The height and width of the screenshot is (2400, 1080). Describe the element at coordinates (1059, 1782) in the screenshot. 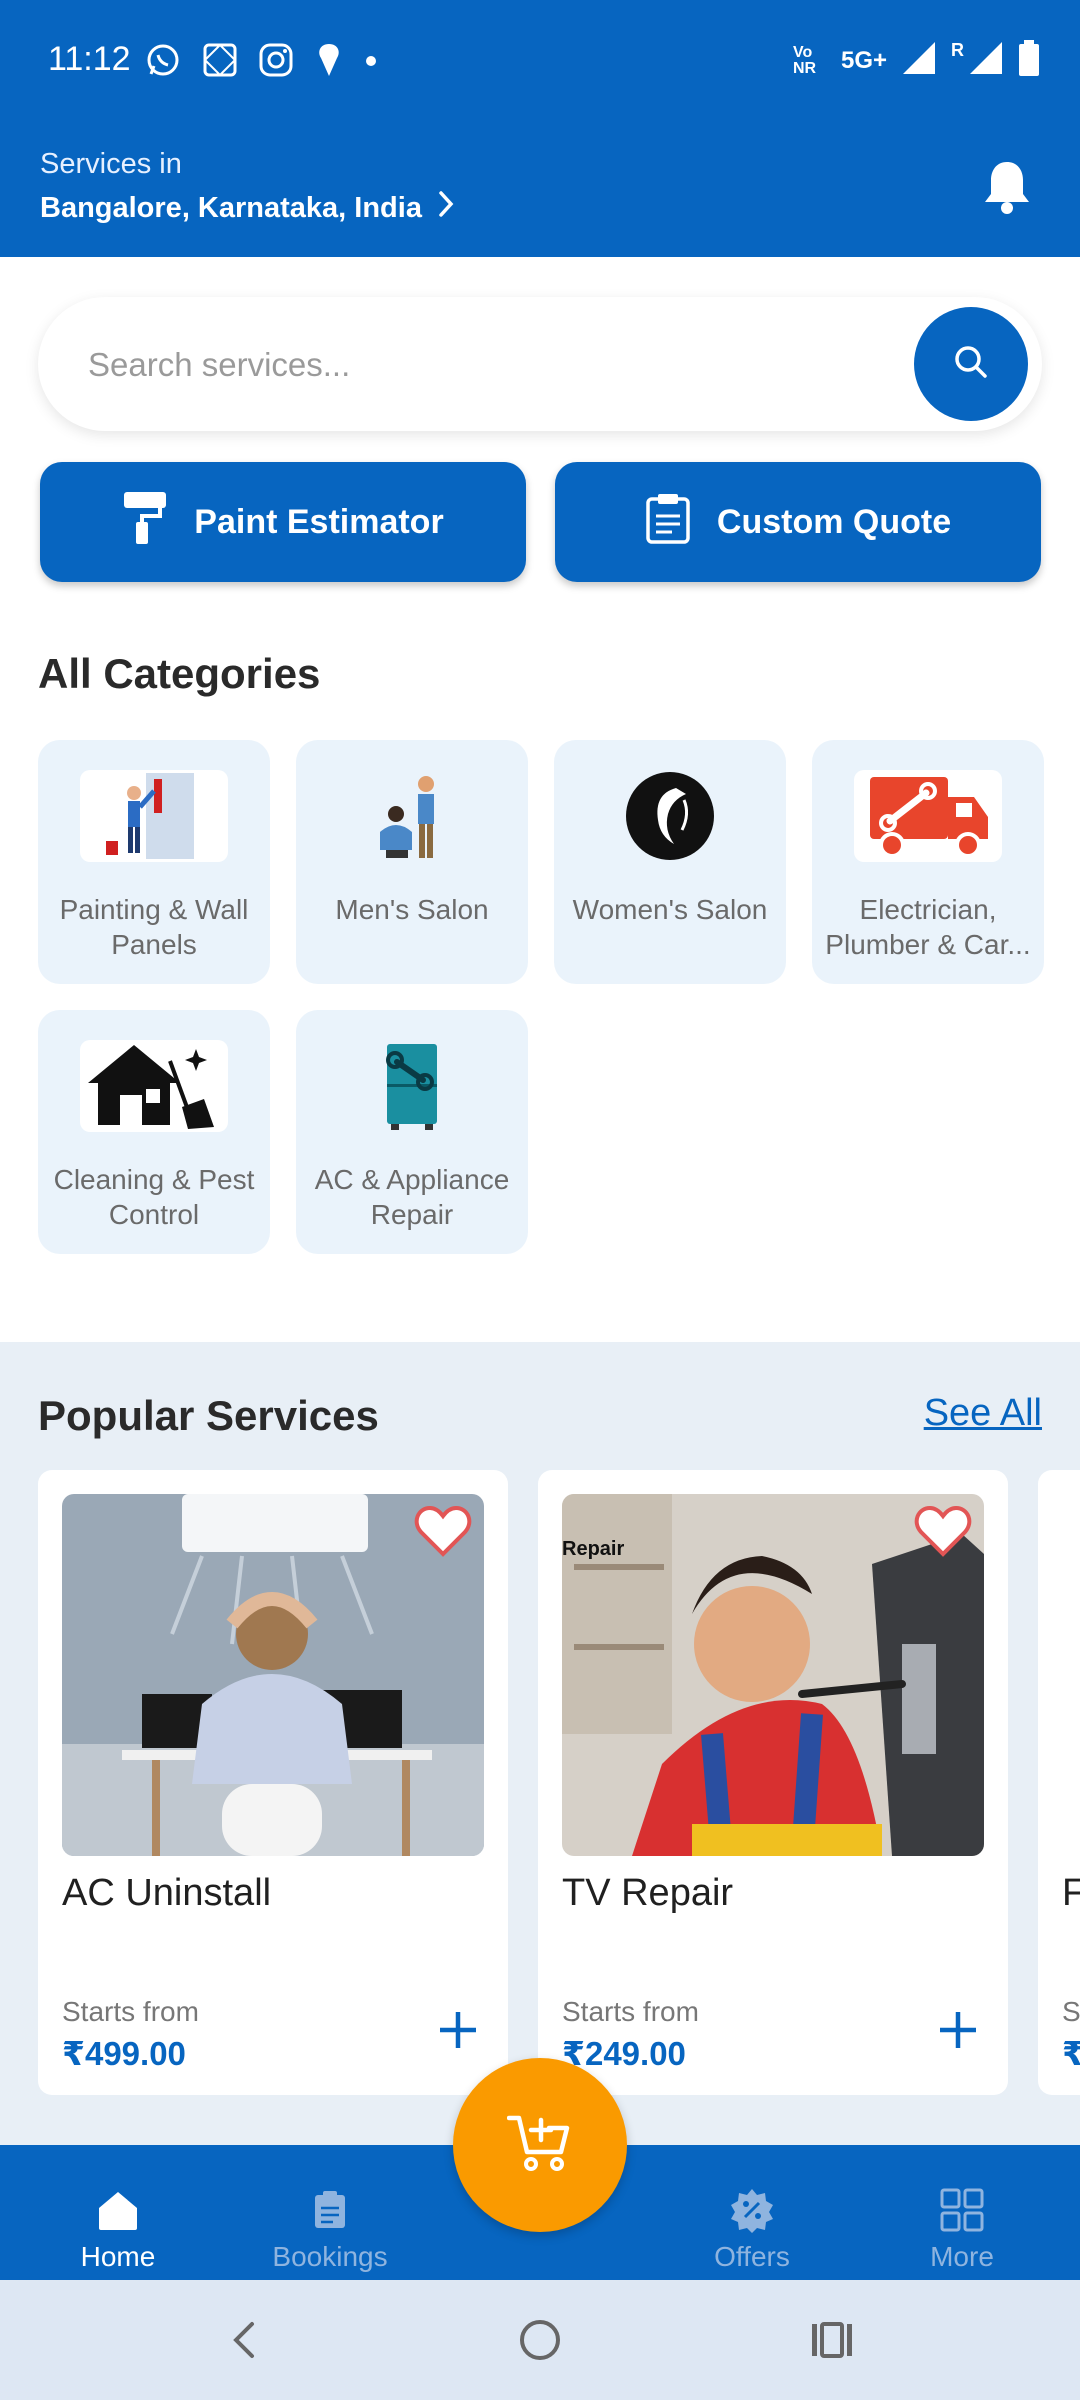

I see `service-card-partial: F S ₹` at that location.